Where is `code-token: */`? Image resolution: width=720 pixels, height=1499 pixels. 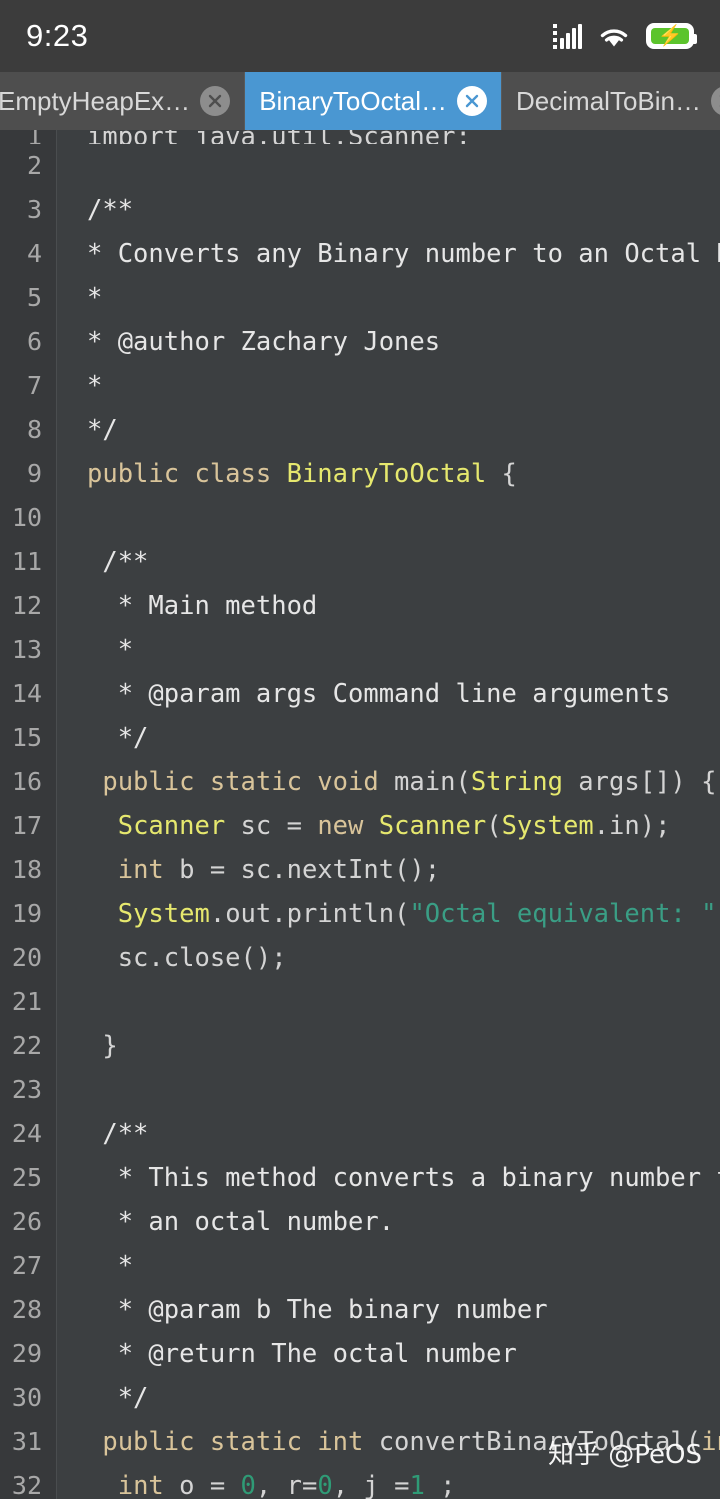 code-token: */ is located at coordinates (118, 1398).